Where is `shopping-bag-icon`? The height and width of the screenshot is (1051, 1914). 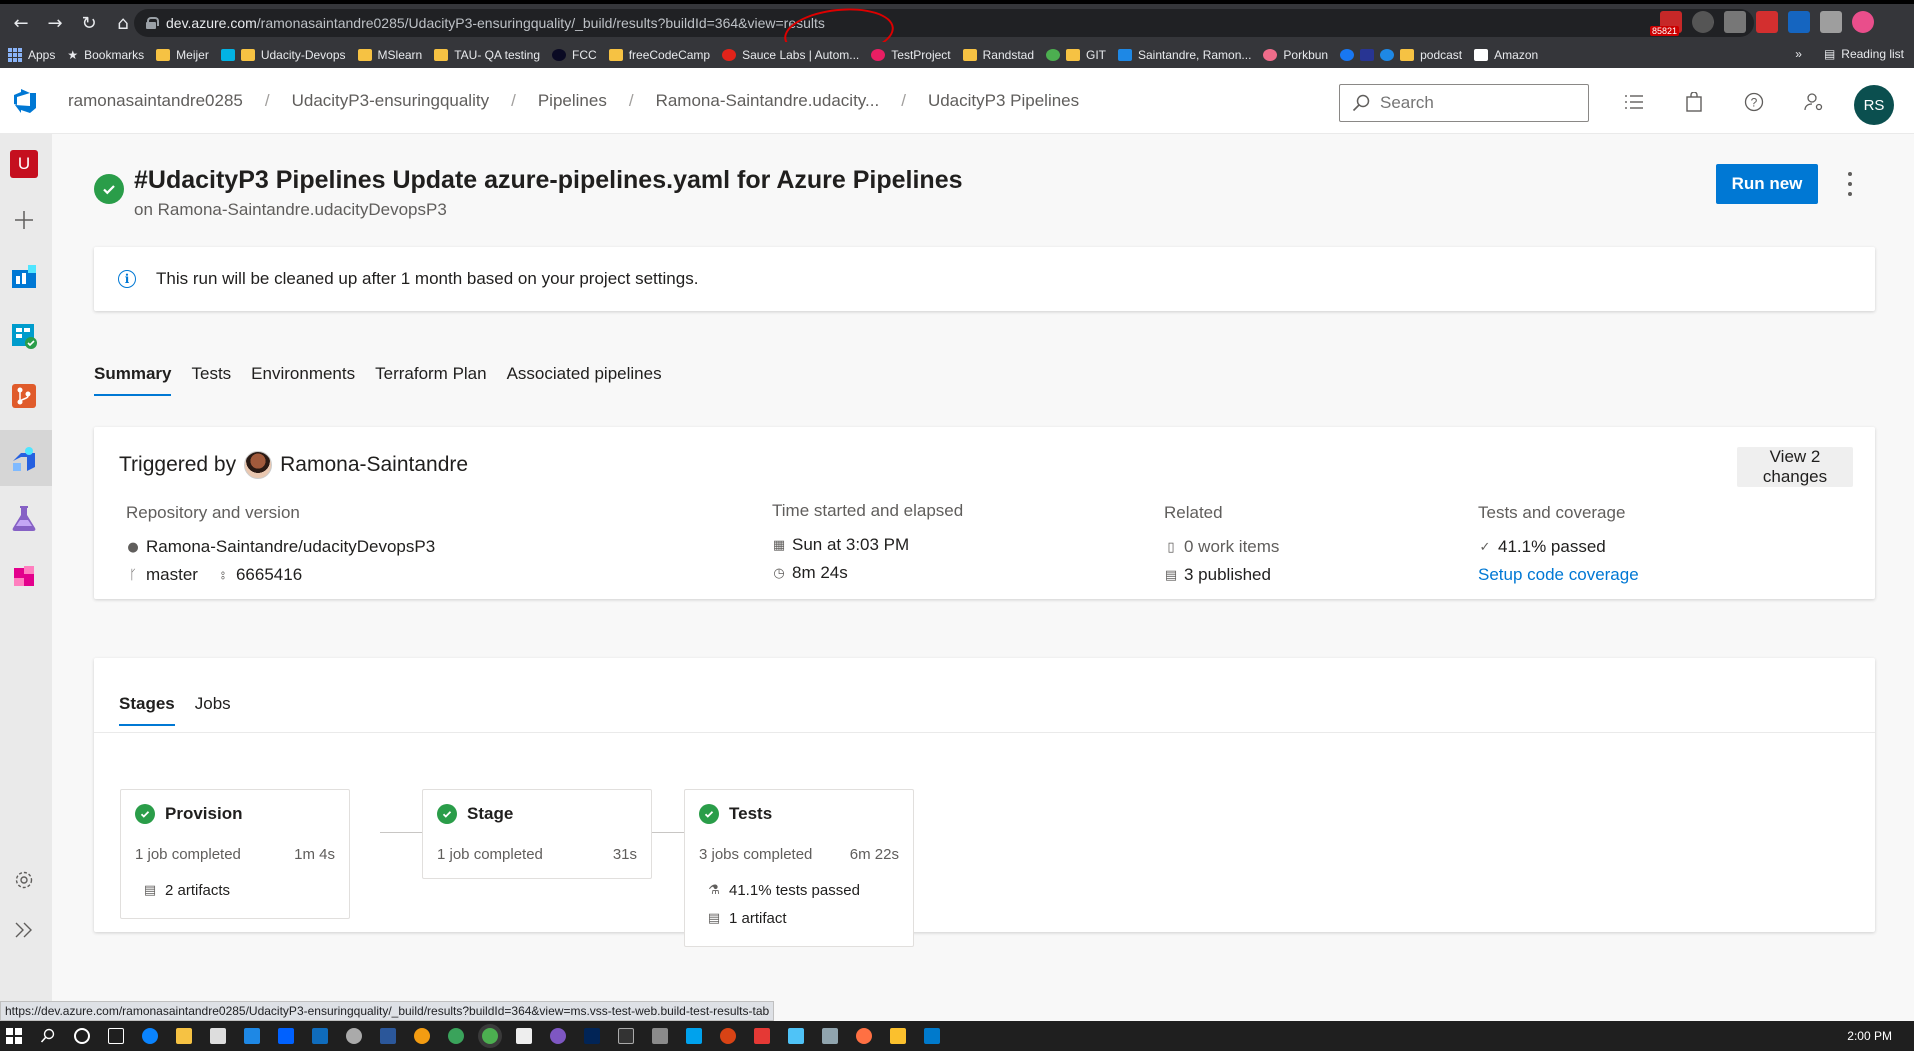
shopping-bag-icon is located at coordinates (1694, 102).